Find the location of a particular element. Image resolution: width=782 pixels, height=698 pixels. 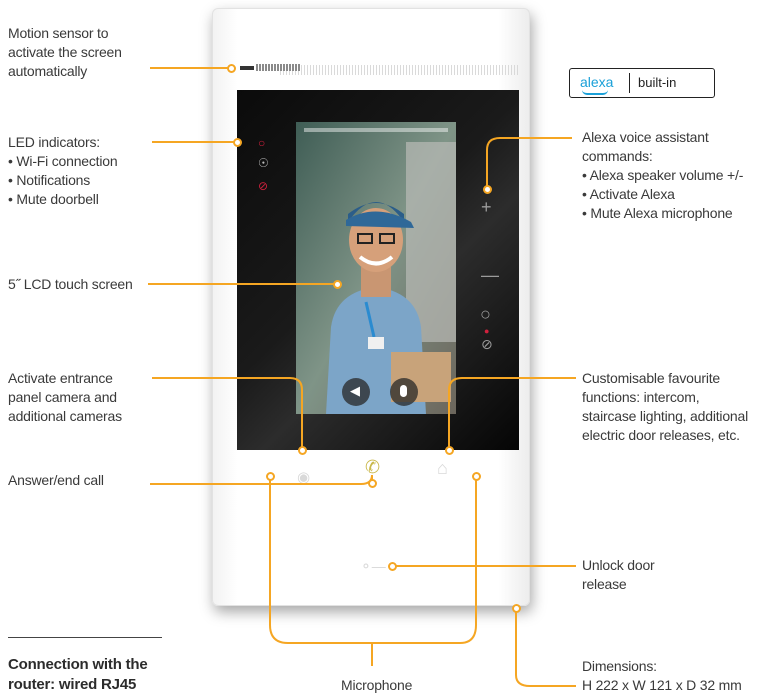

callout-microphone is located at coordinates (373, 560).